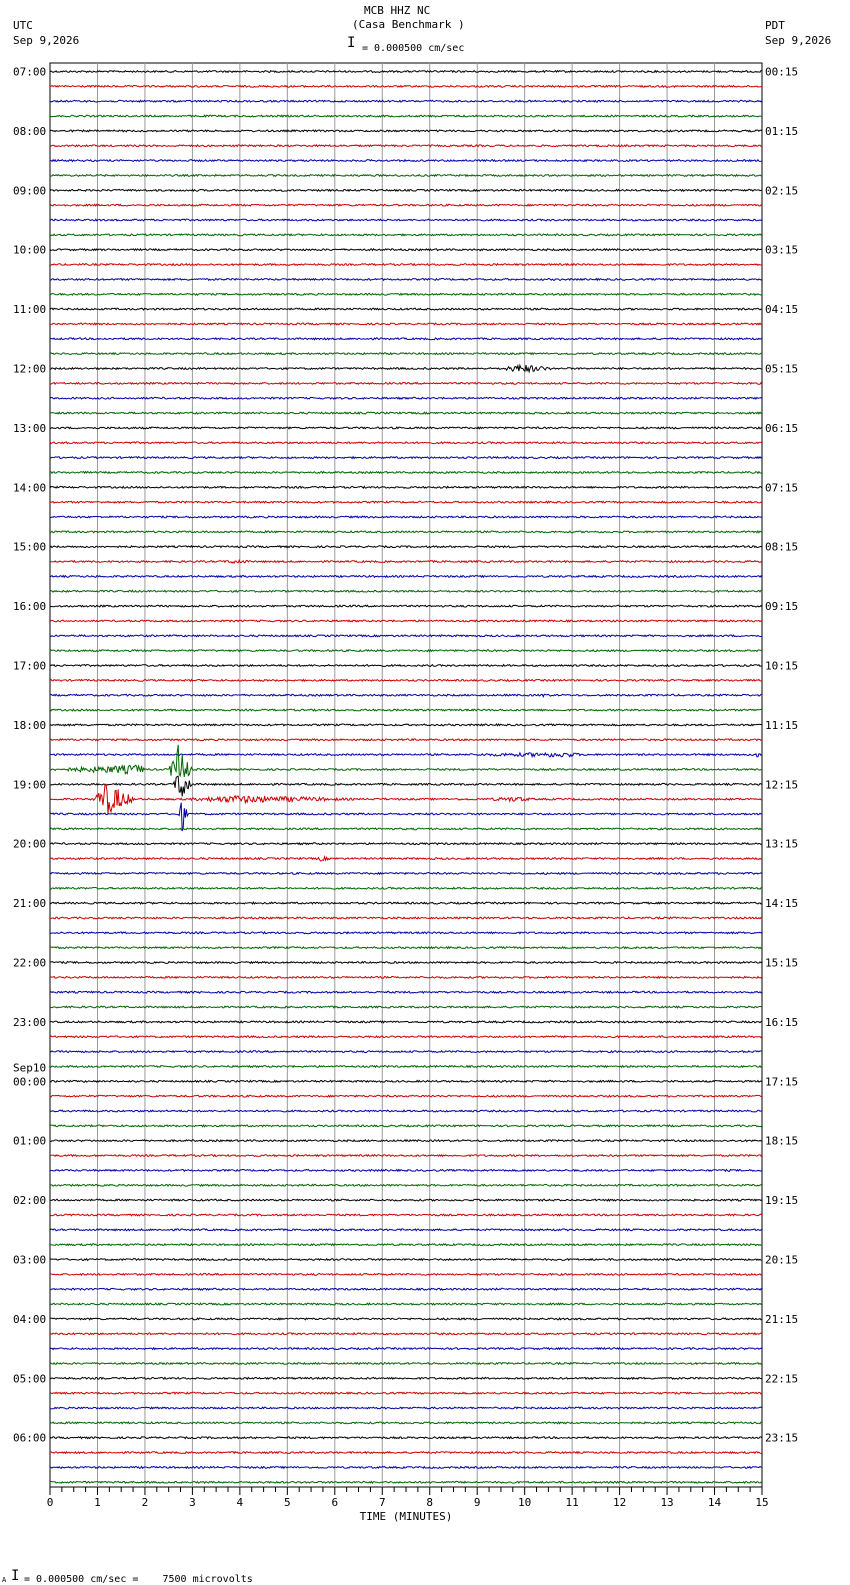 The height and width of the screenshot is (1585, 850). Describe the element at coordinates (29, 903) in the screenshot. I see `left-hour-label: 21:00` at that location.